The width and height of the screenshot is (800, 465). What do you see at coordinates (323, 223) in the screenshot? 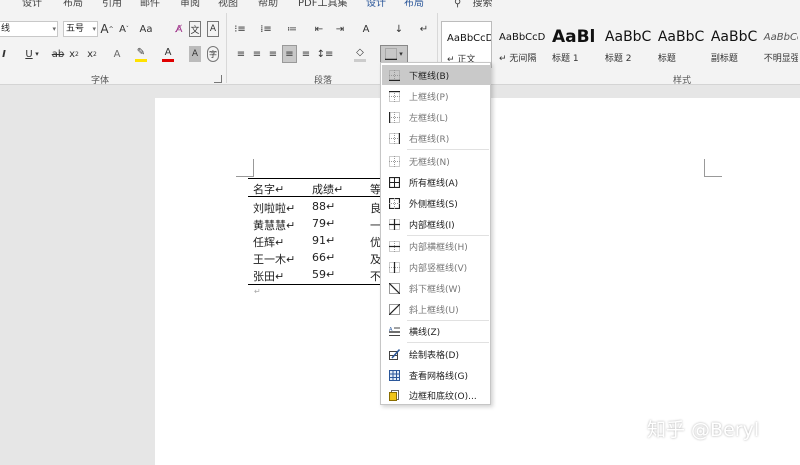
I see `table-cell: 79↵` at bounding box center [323, 223].